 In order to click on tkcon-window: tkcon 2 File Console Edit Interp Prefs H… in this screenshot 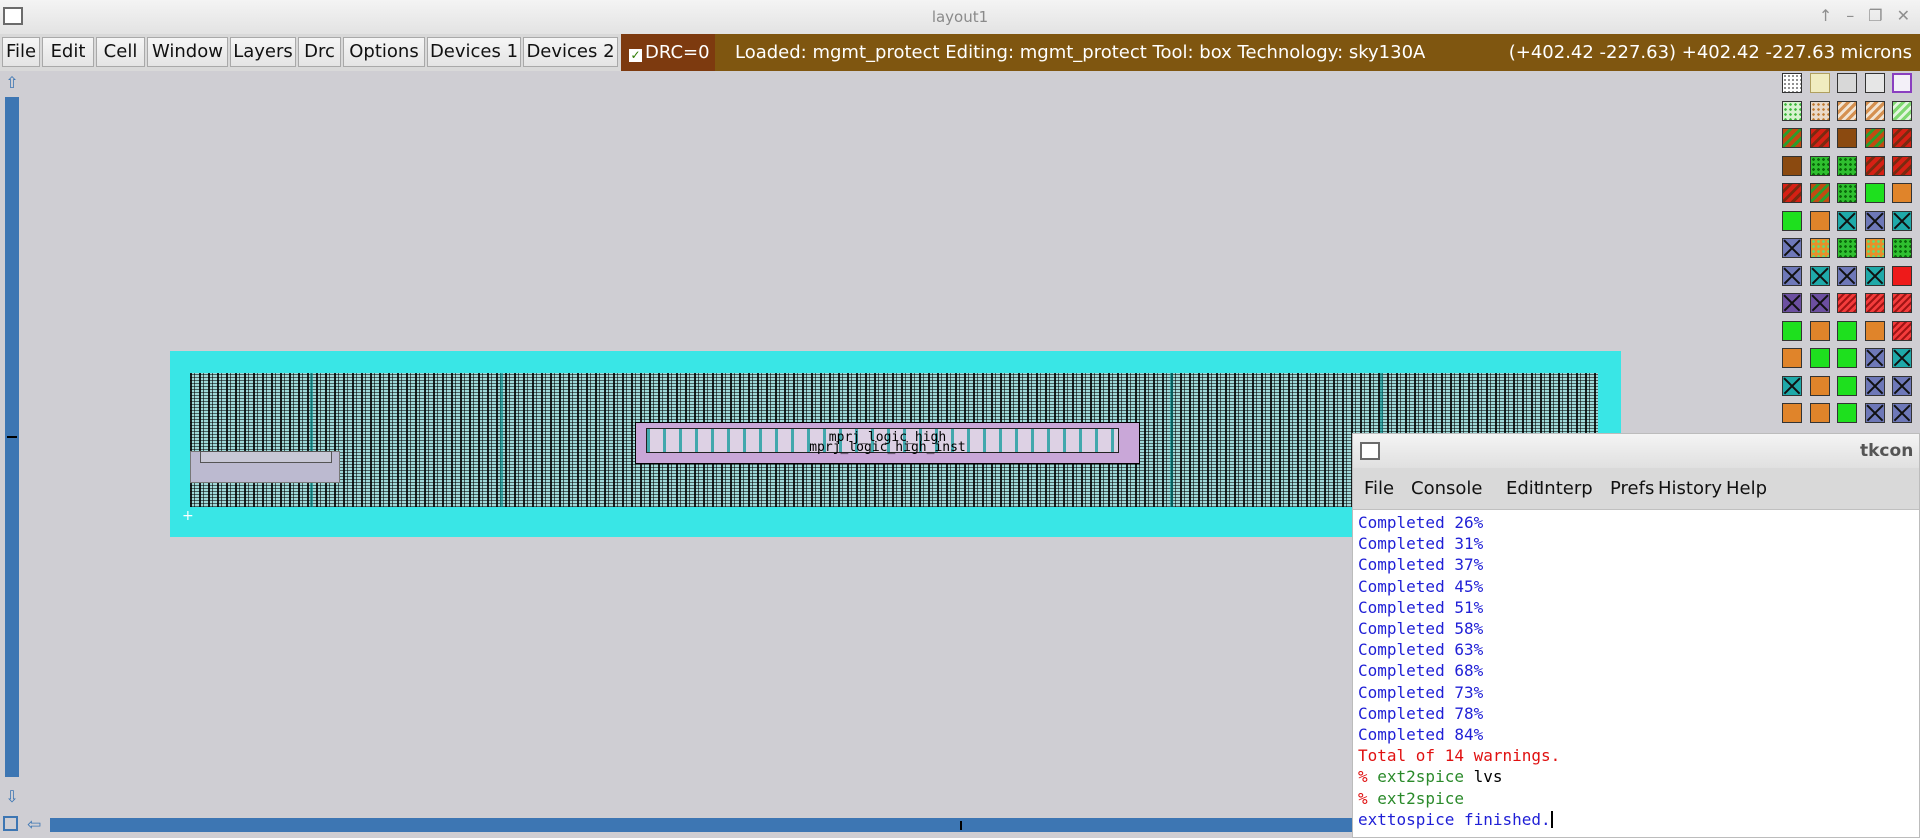, I will do `click(1636, 635)`.